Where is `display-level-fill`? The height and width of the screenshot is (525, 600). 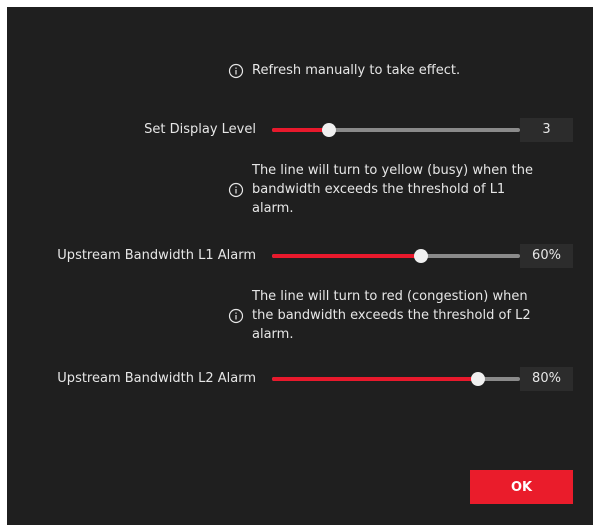
display-level-fill is located at coordinates (301, 130).